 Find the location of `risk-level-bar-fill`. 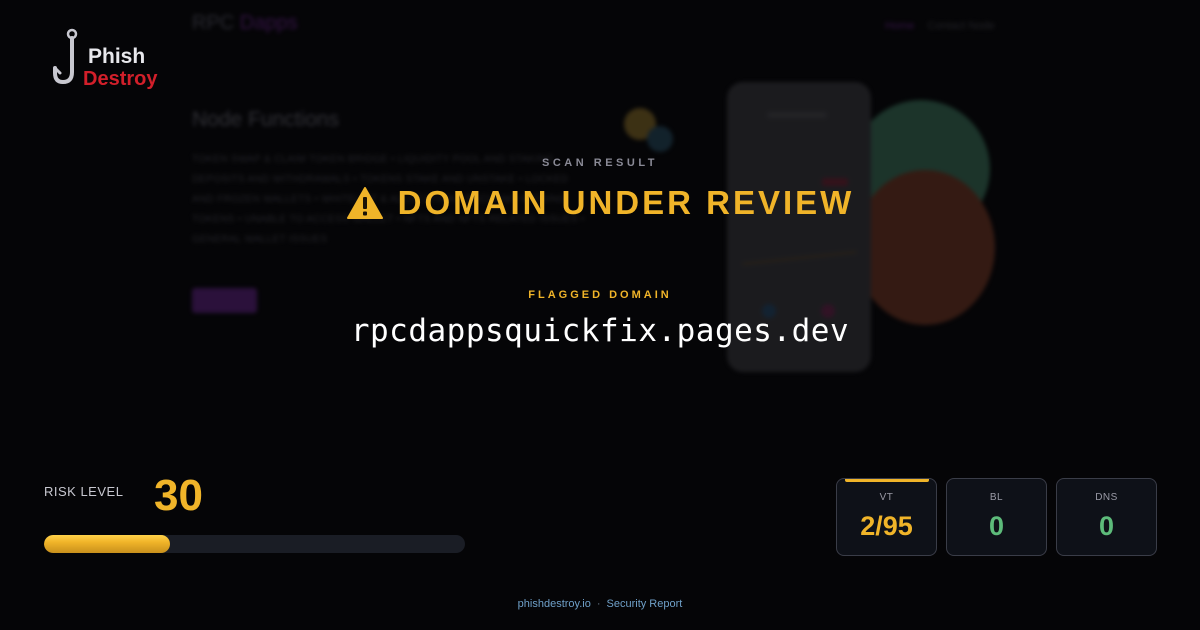

risk-level-bar-fill is located at coordinates (107, 544).